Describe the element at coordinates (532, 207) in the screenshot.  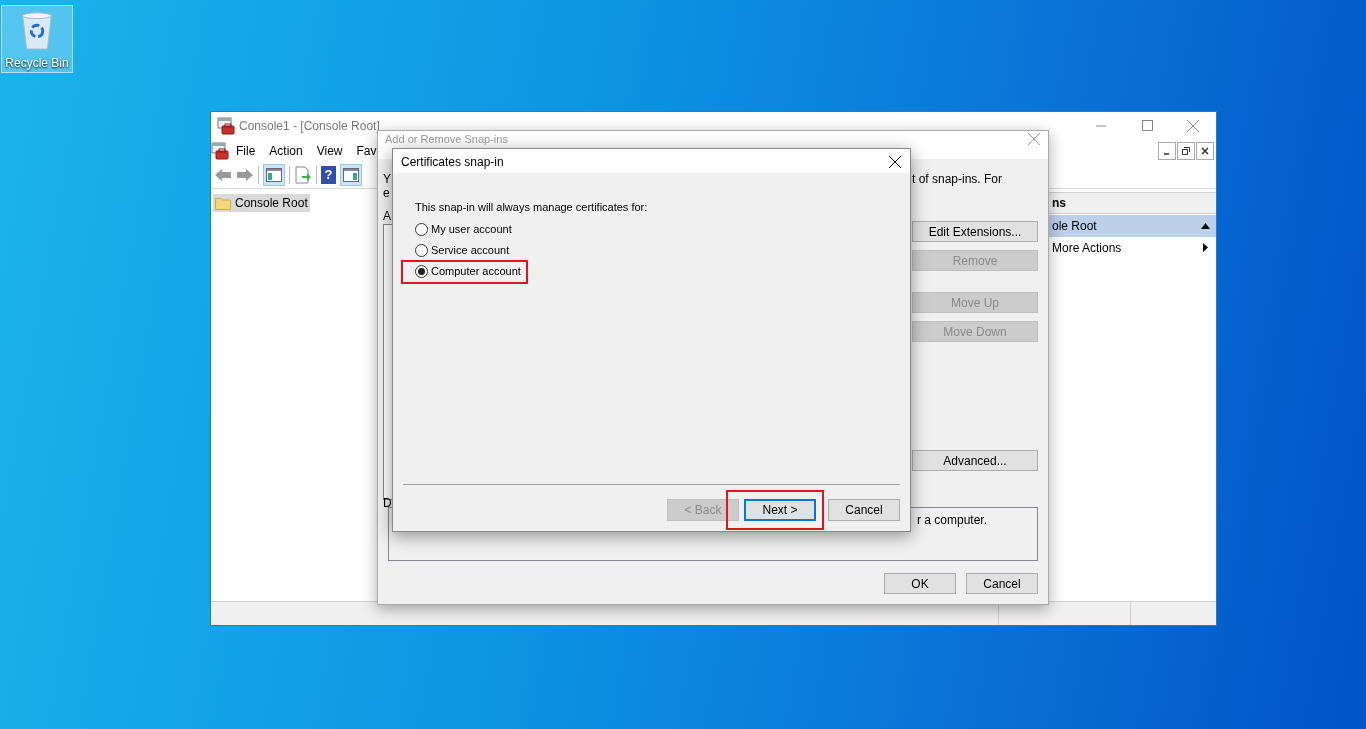
I see `prompt-text: This snap-in will always manage certificates for:` at that location.